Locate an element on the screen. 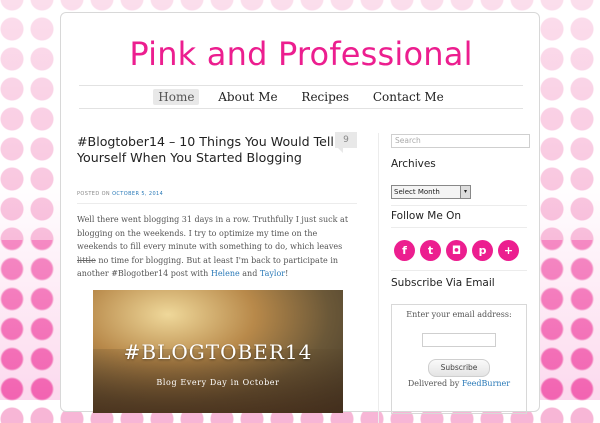 This screenshot has height=423, width=600. post-image: #BLOGTOBER14 Blog Every Day in October is located at coordinates (218, 351).